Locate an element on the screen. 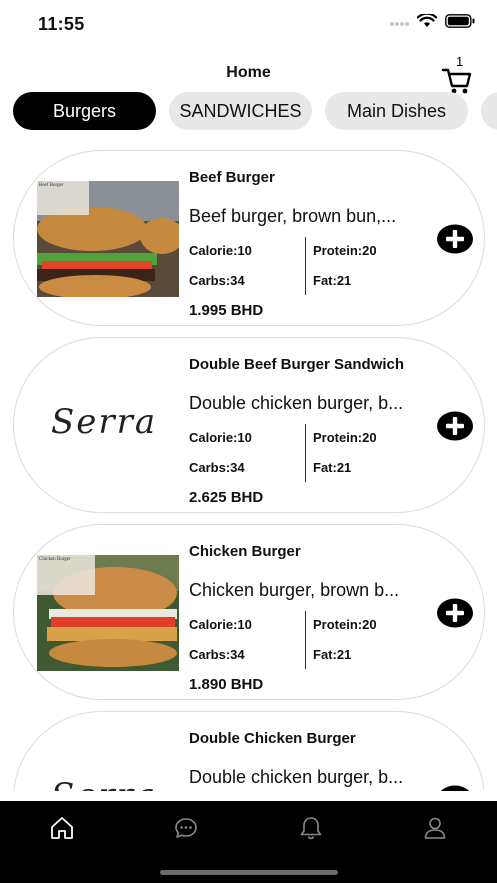 Image resolution: width=497 pixels, height=883 pixels. signal-icon is located at coordinates (399, 24).